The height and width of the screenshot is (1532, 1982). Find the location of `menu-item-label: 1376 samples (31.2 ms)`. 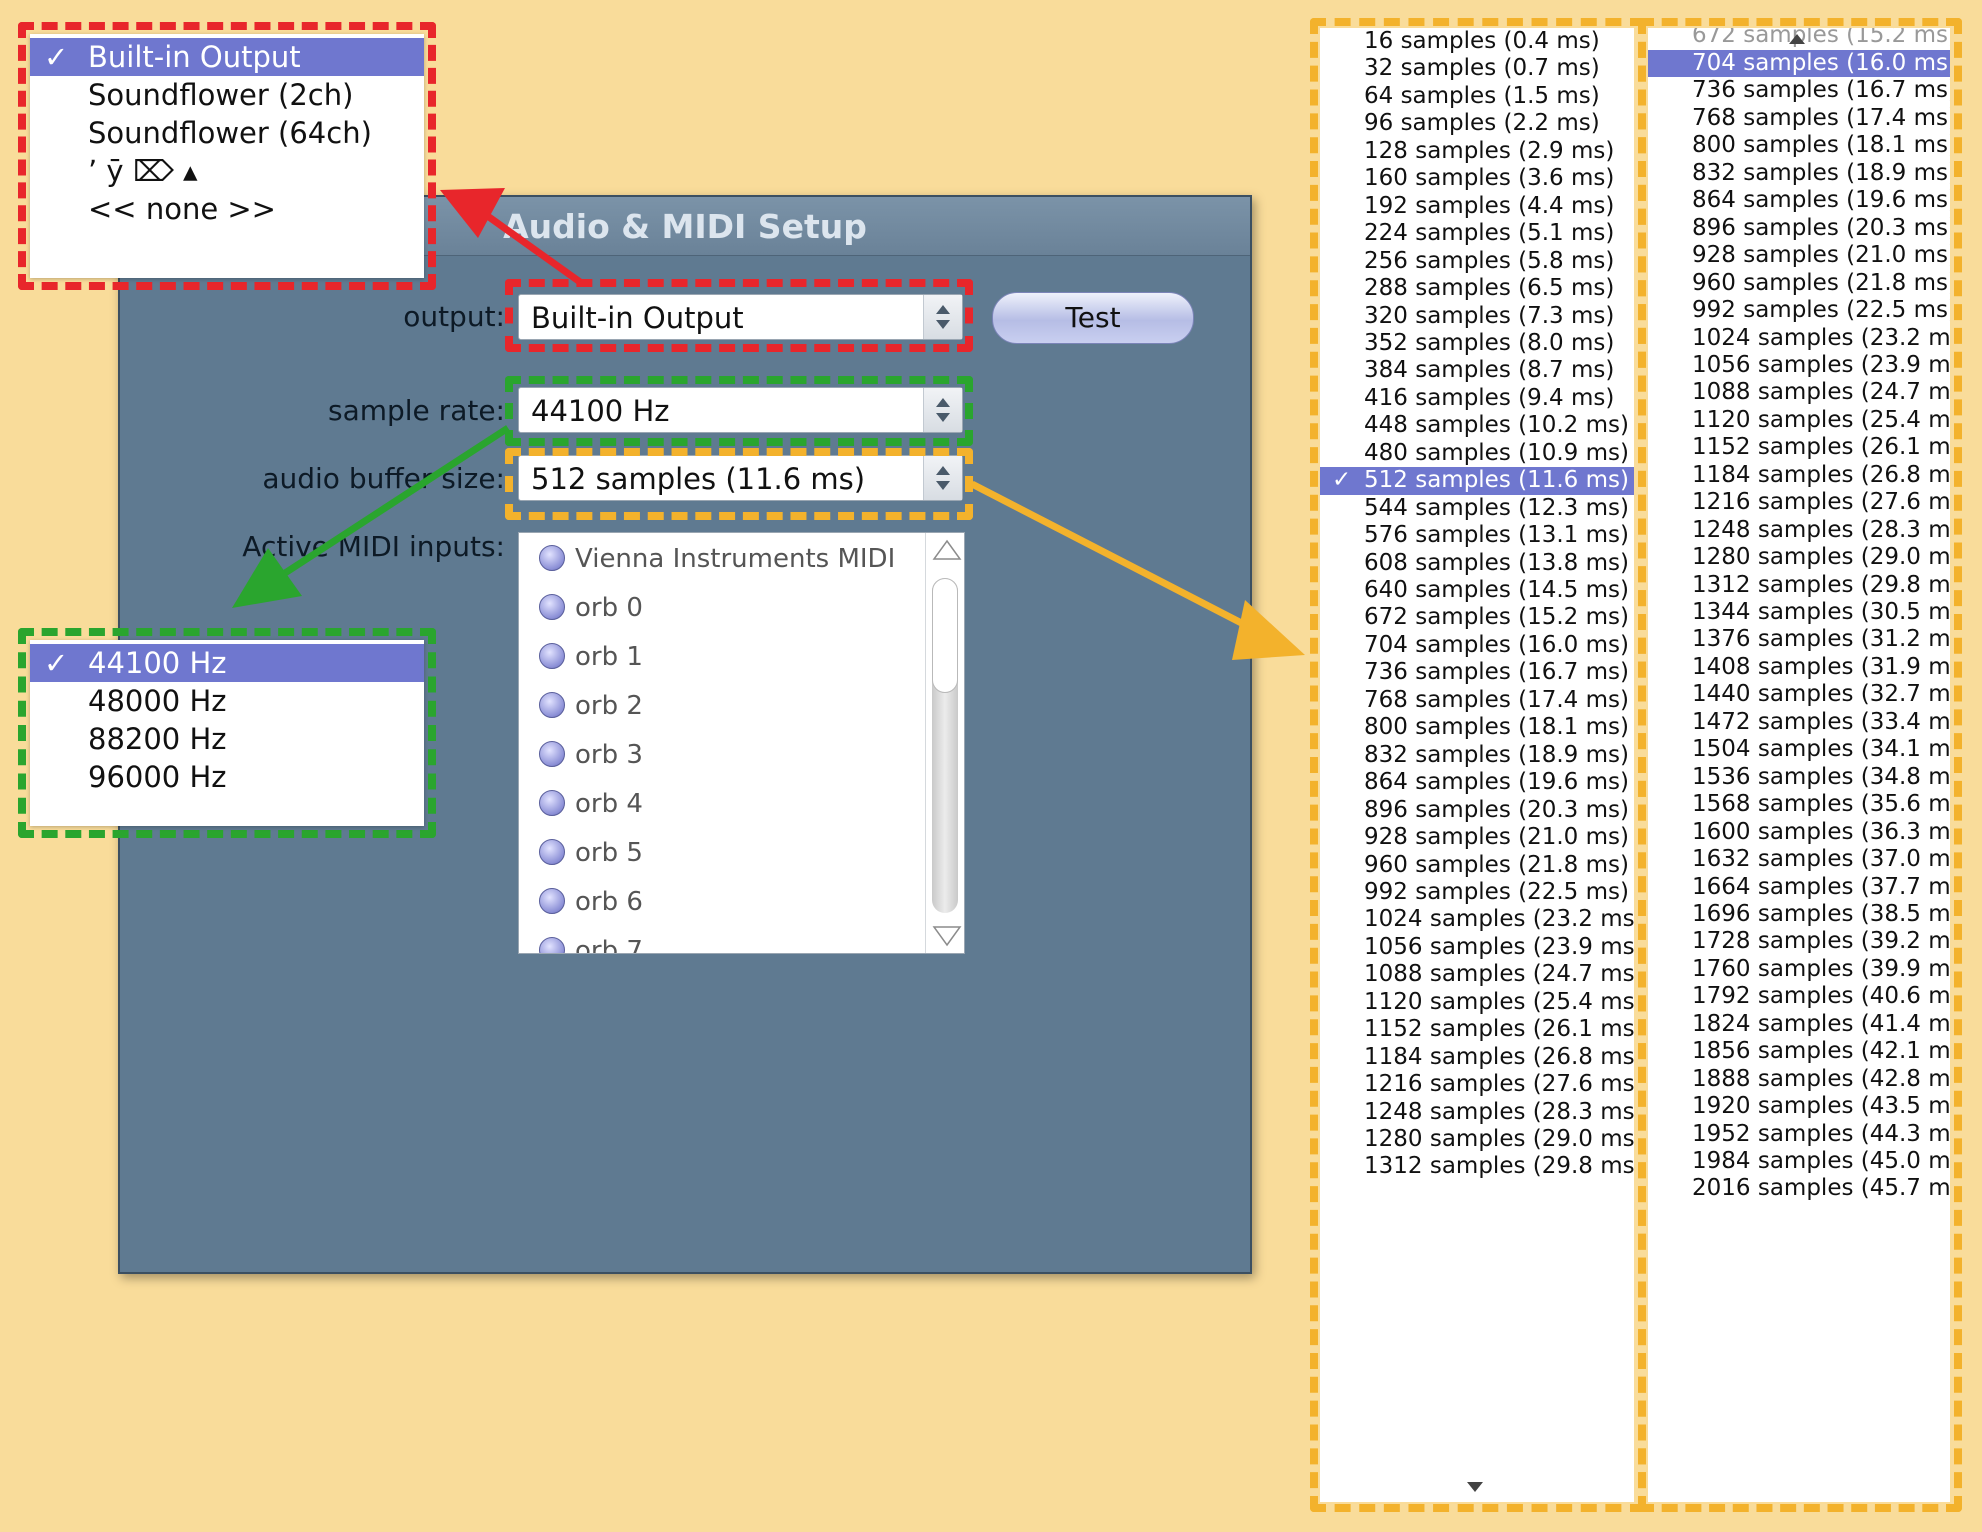

menu-item-label: 1376 samples (31.2 ms) is located at coordinates (1821, 639).